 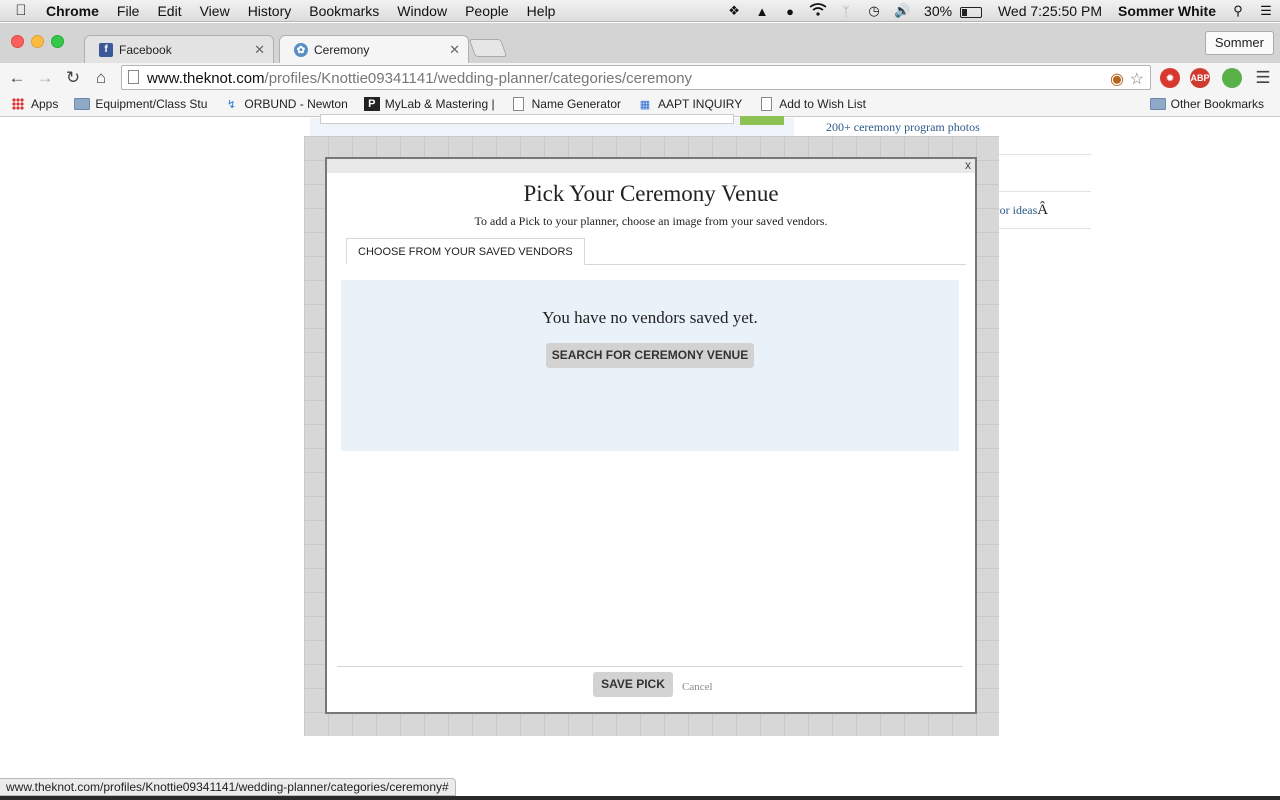 I want to click on profile-button: Sommer, so click(x=1239, y=43).